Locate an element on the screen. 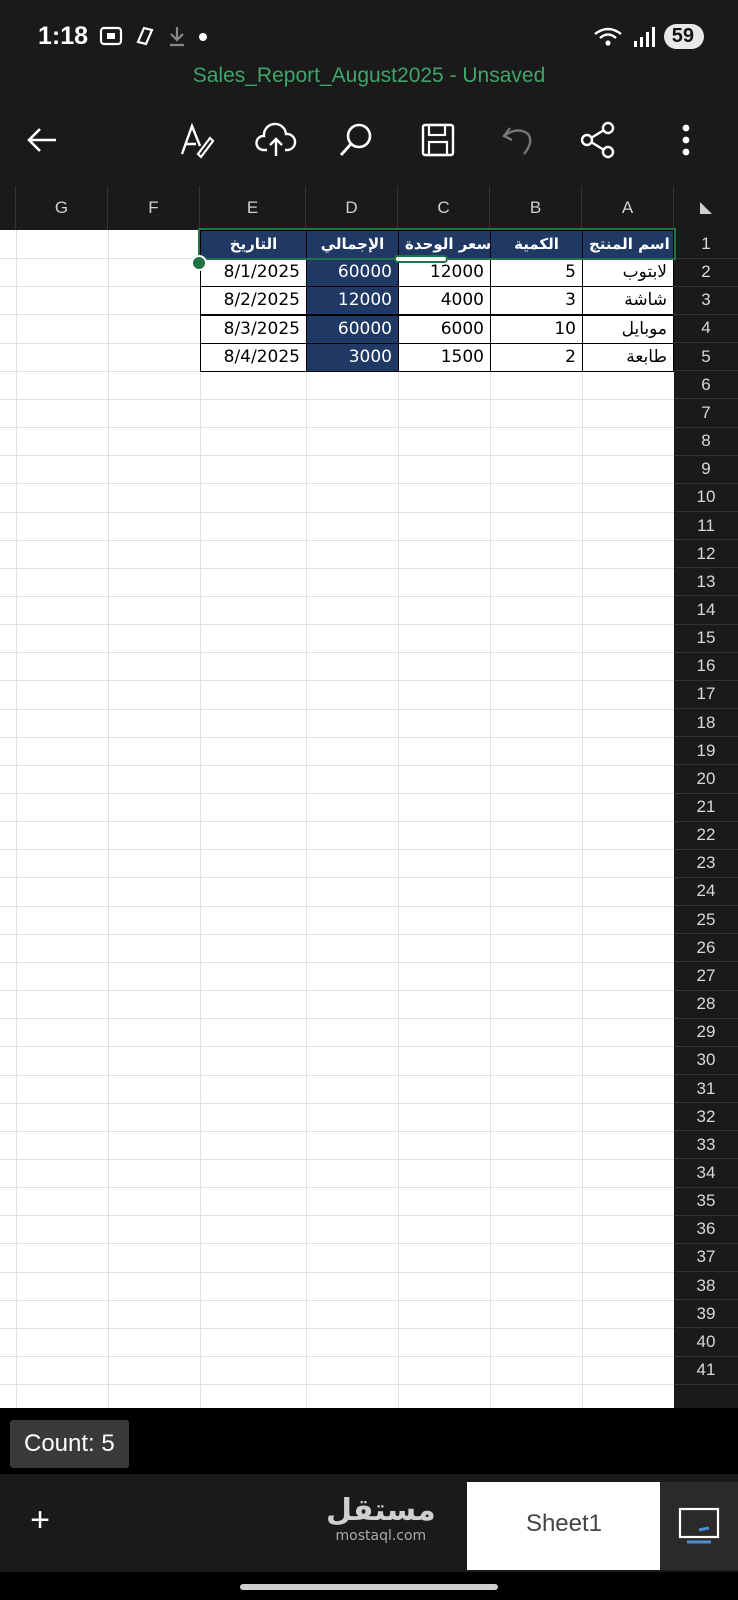  row-header-30: 30 is located at coordinates (706, 1061).